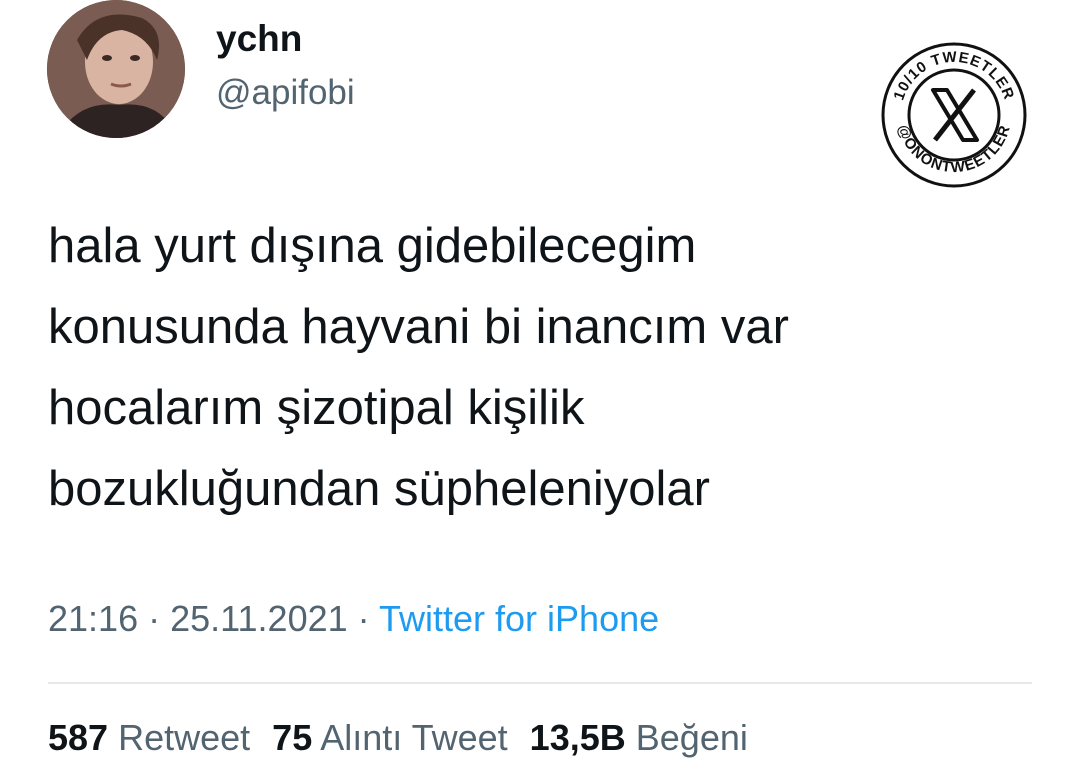  Describe the element at coordinates (259, 618) in the screenshot. I see `tweet-date: 25.11.2021` at that location.